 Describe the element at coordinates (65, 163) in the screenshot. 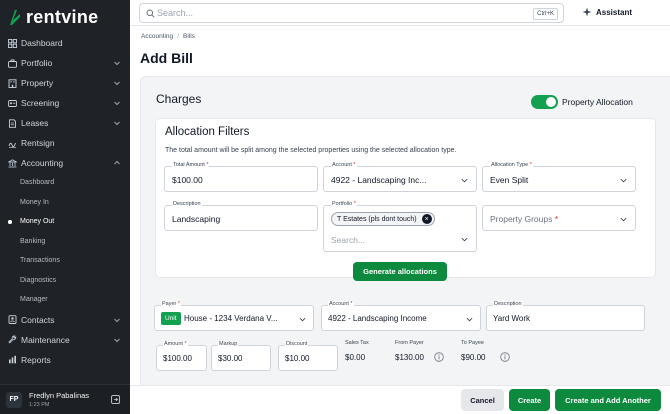

I see `sidebar-item-accounting: Accounting` at that location.